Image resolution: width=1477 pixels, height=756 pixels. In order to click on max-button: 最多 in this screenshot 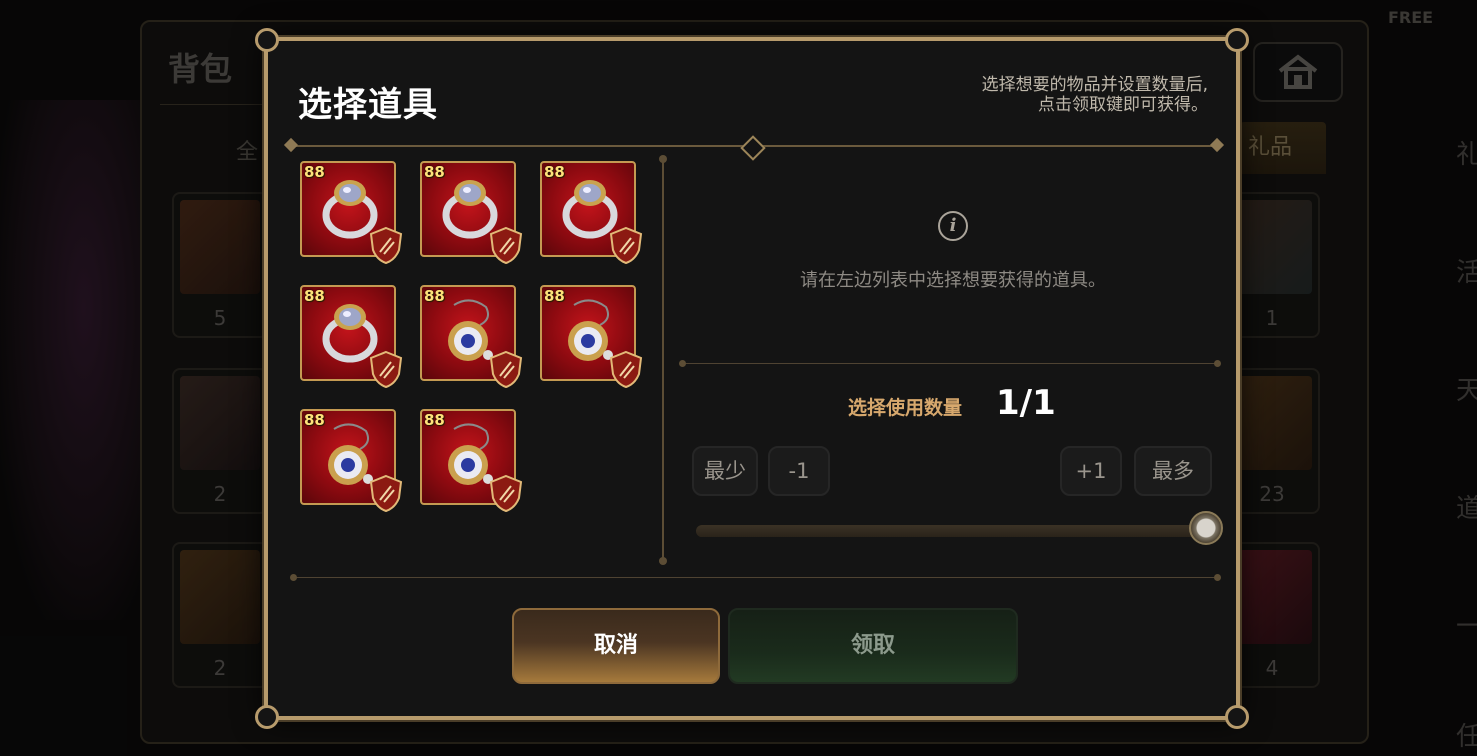, I will do `click(1173, 471)`.